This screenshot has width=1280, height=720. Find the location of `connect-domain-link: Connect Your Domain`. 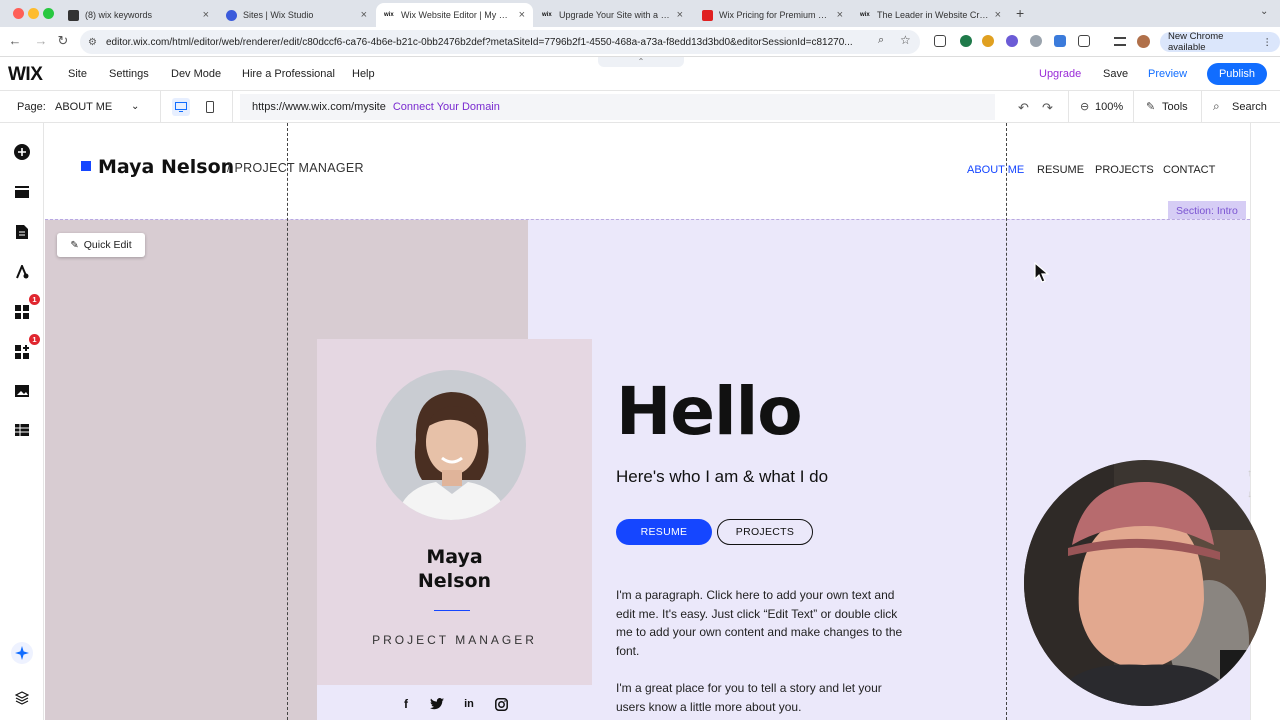

connect-domain-link: Connect Your Domain is located at coordinates (446, 107).